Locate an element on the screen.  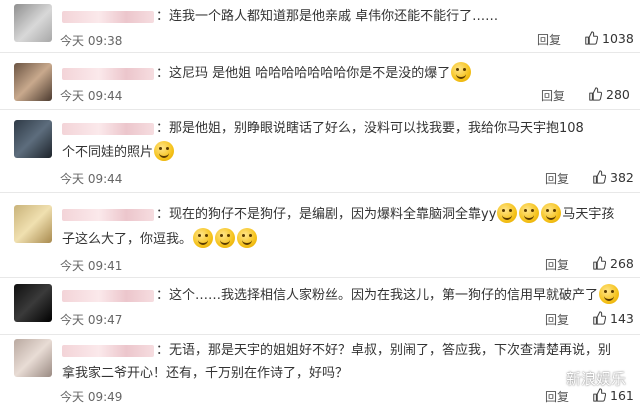
comment-time: 今天 09:38 is located at coordinates (91, 41).